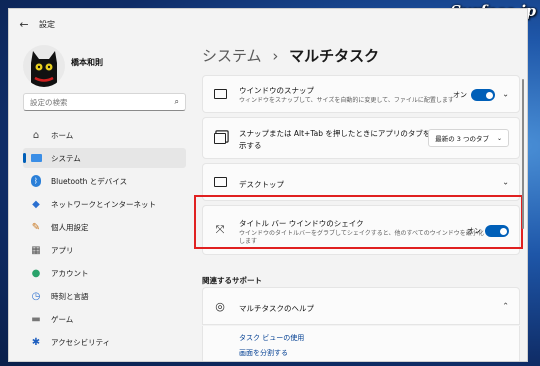 The width and height of the screenshot is (540, 366). What do you see at coordinates (36, 181) in the screenshot?
I see `bluetooth-icon: ᛒ` at bounding box center [36, 181].